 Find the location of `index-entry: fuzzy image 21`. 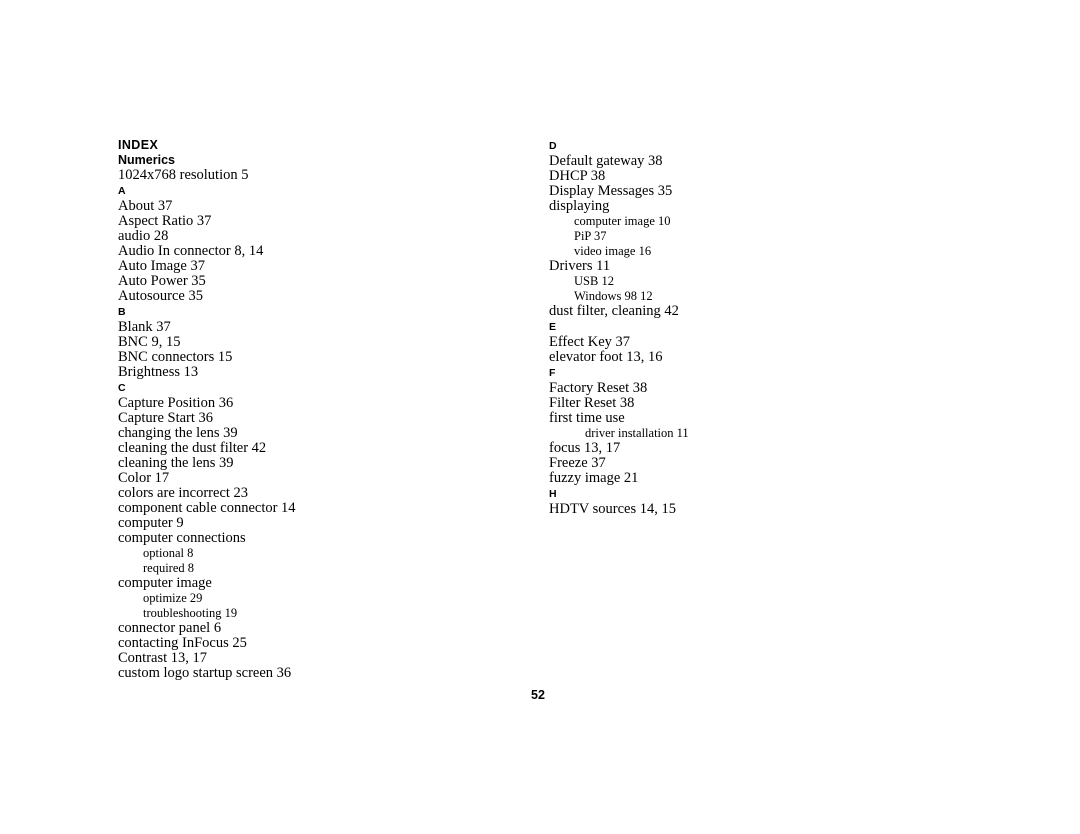

index-entry: fuzzy image 21 is located at coordinates (594, 478).